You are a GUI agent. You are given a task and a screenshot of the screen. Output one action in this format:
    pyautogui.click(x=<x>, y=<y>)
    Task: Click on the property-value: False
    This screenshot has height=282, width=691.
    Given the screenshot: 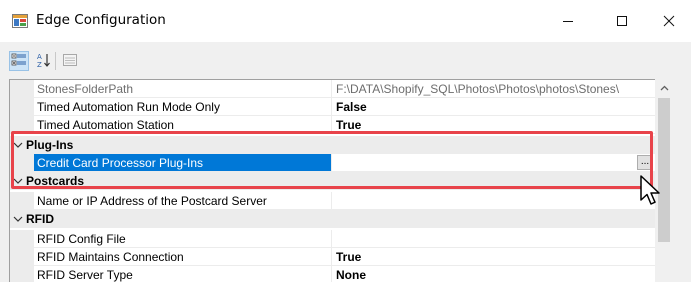 What is the action you would take?
    pyautogui.click(x=494, y=107)
    